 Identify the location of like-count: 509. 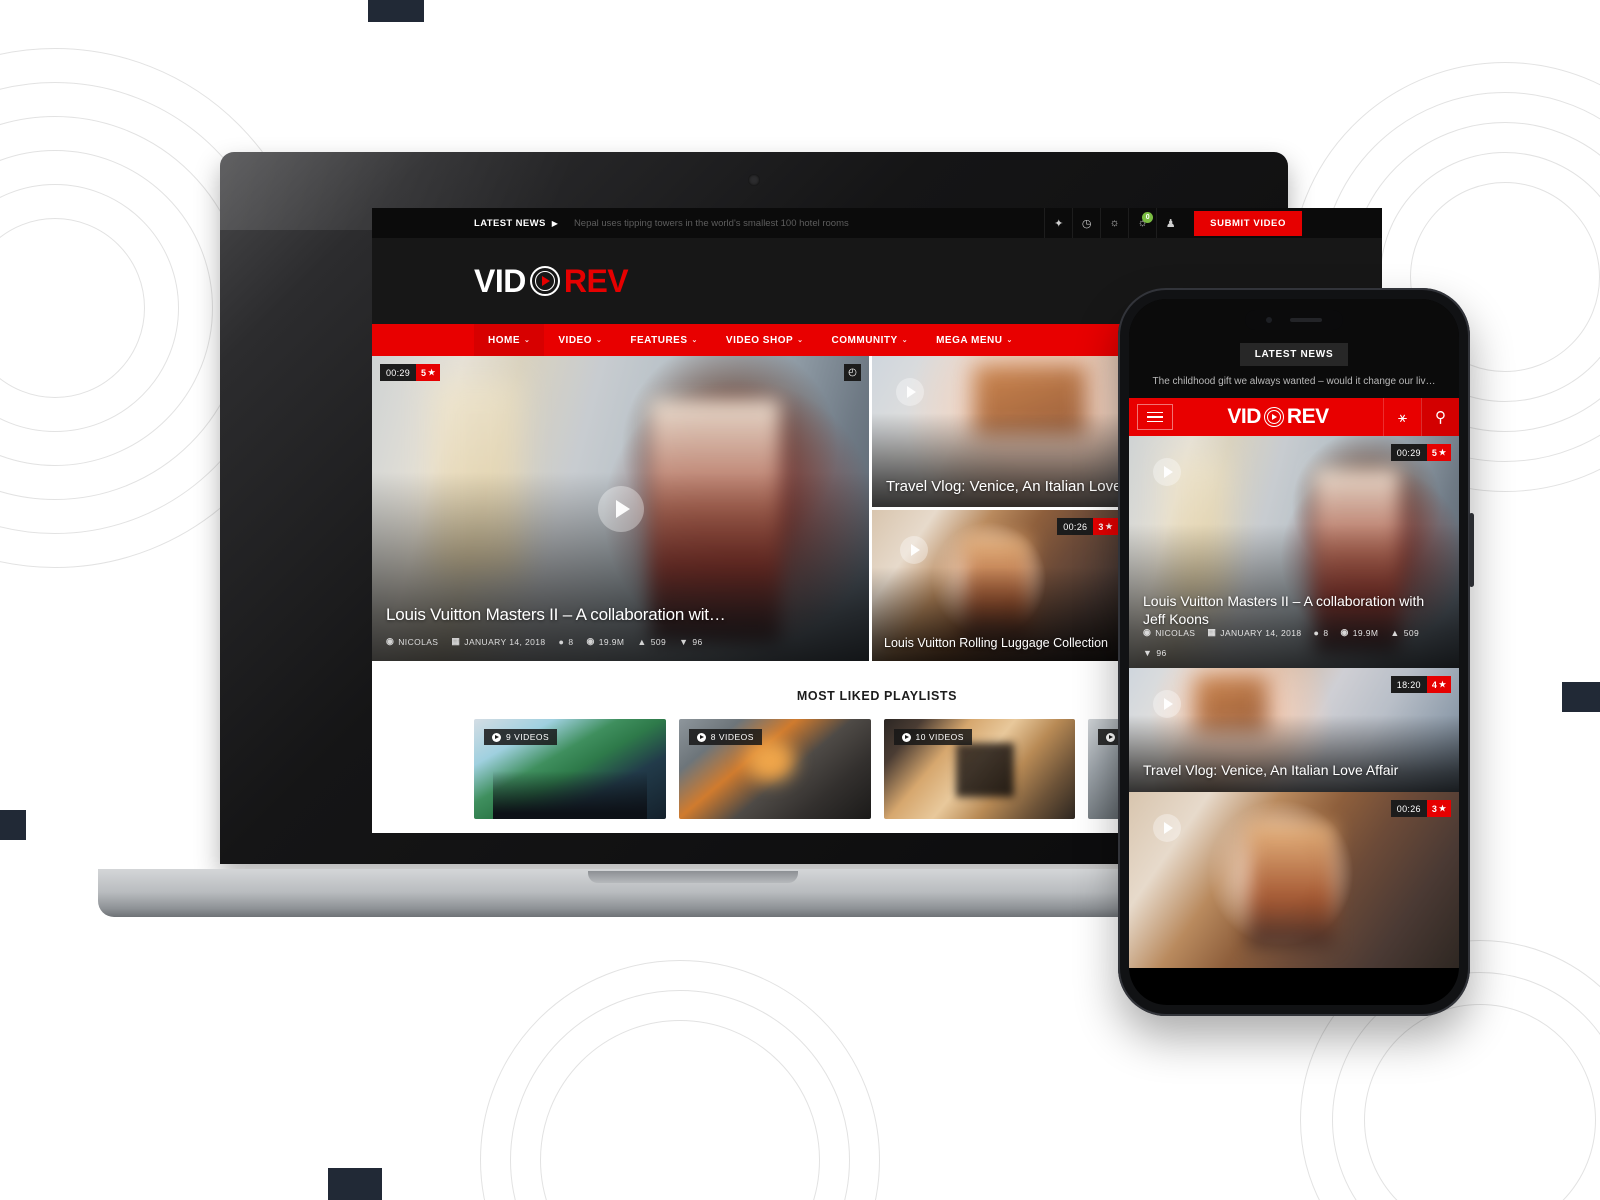
(1411, 632).